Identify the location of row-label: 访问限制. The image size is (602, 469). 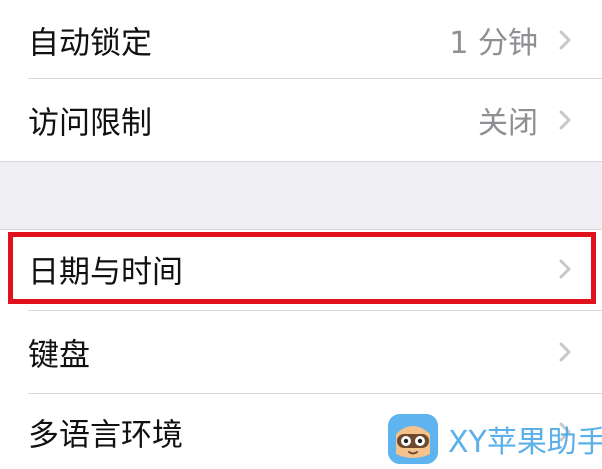
(90, 123).